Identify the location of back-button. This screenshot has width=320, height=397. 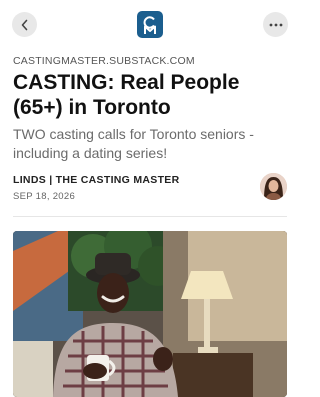
(24, 24).